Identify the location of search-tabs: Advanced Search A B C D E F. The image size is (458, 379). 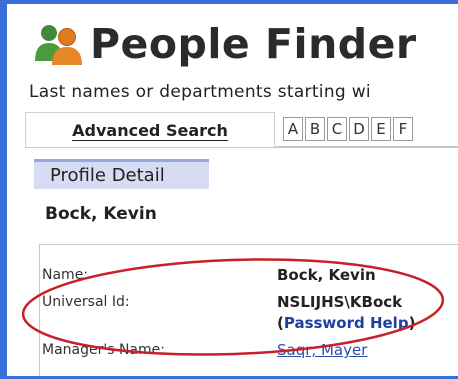
(241, 130).